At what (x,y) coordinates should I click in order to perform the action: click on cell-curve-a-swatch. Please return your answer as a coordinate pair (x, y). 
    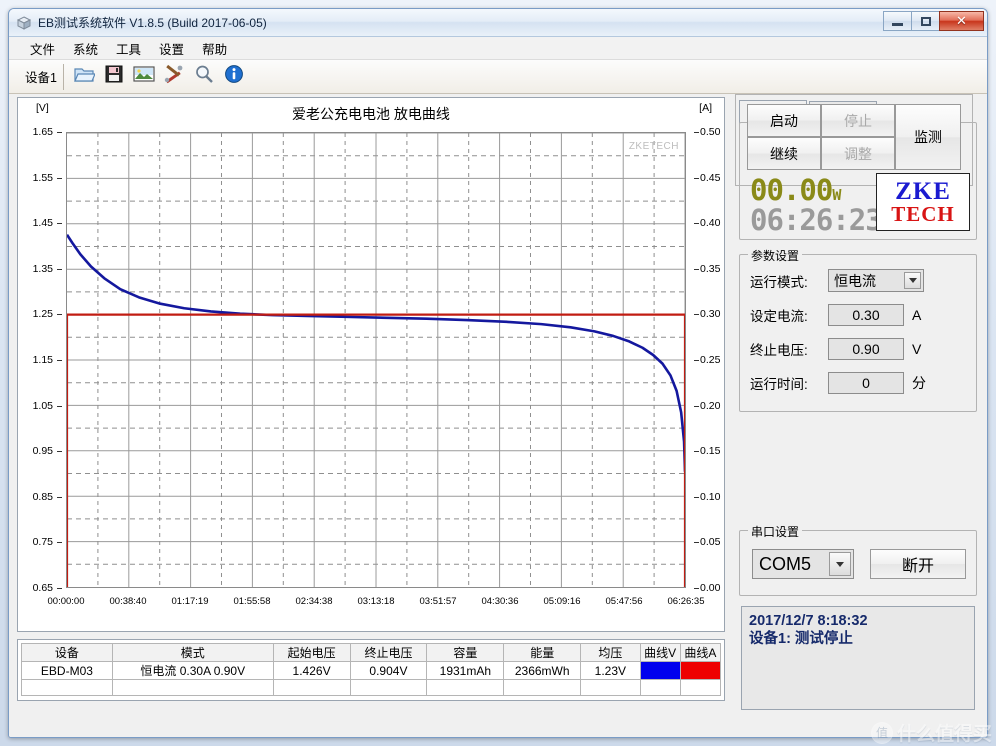
    Looking at the image, I should click on (700, 670).